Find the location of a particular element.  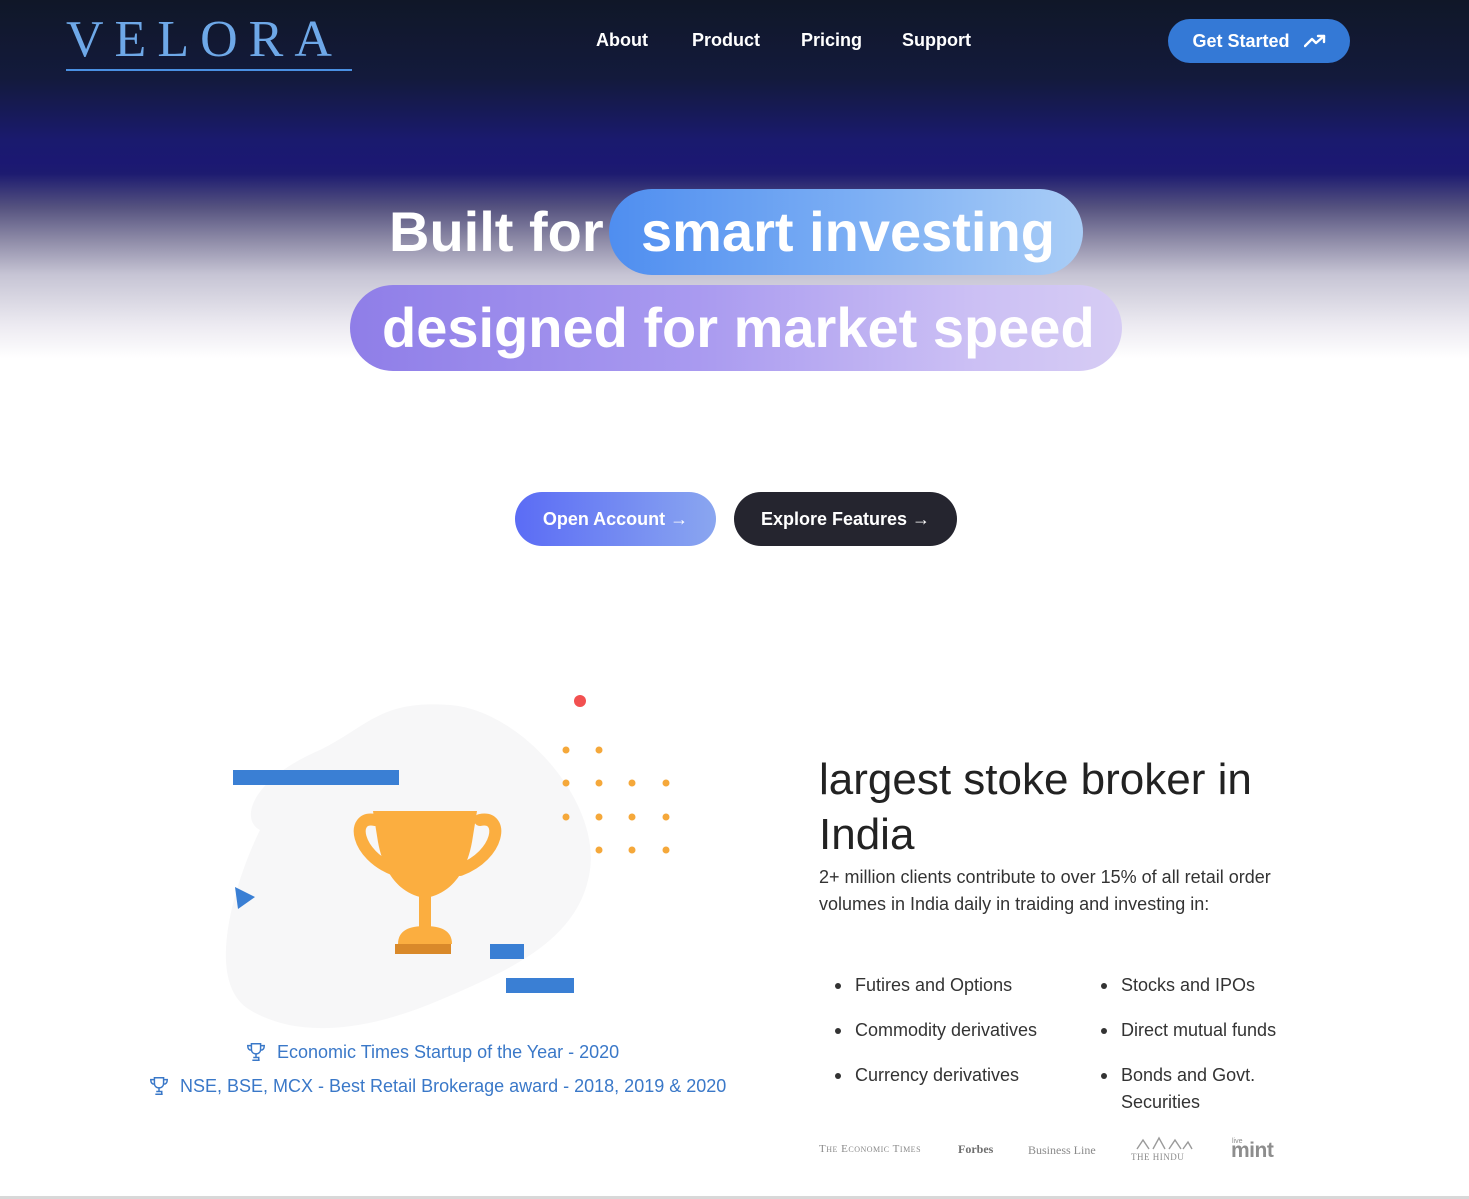

get-started-button: Get Started is located at coordinates (1259, 41).